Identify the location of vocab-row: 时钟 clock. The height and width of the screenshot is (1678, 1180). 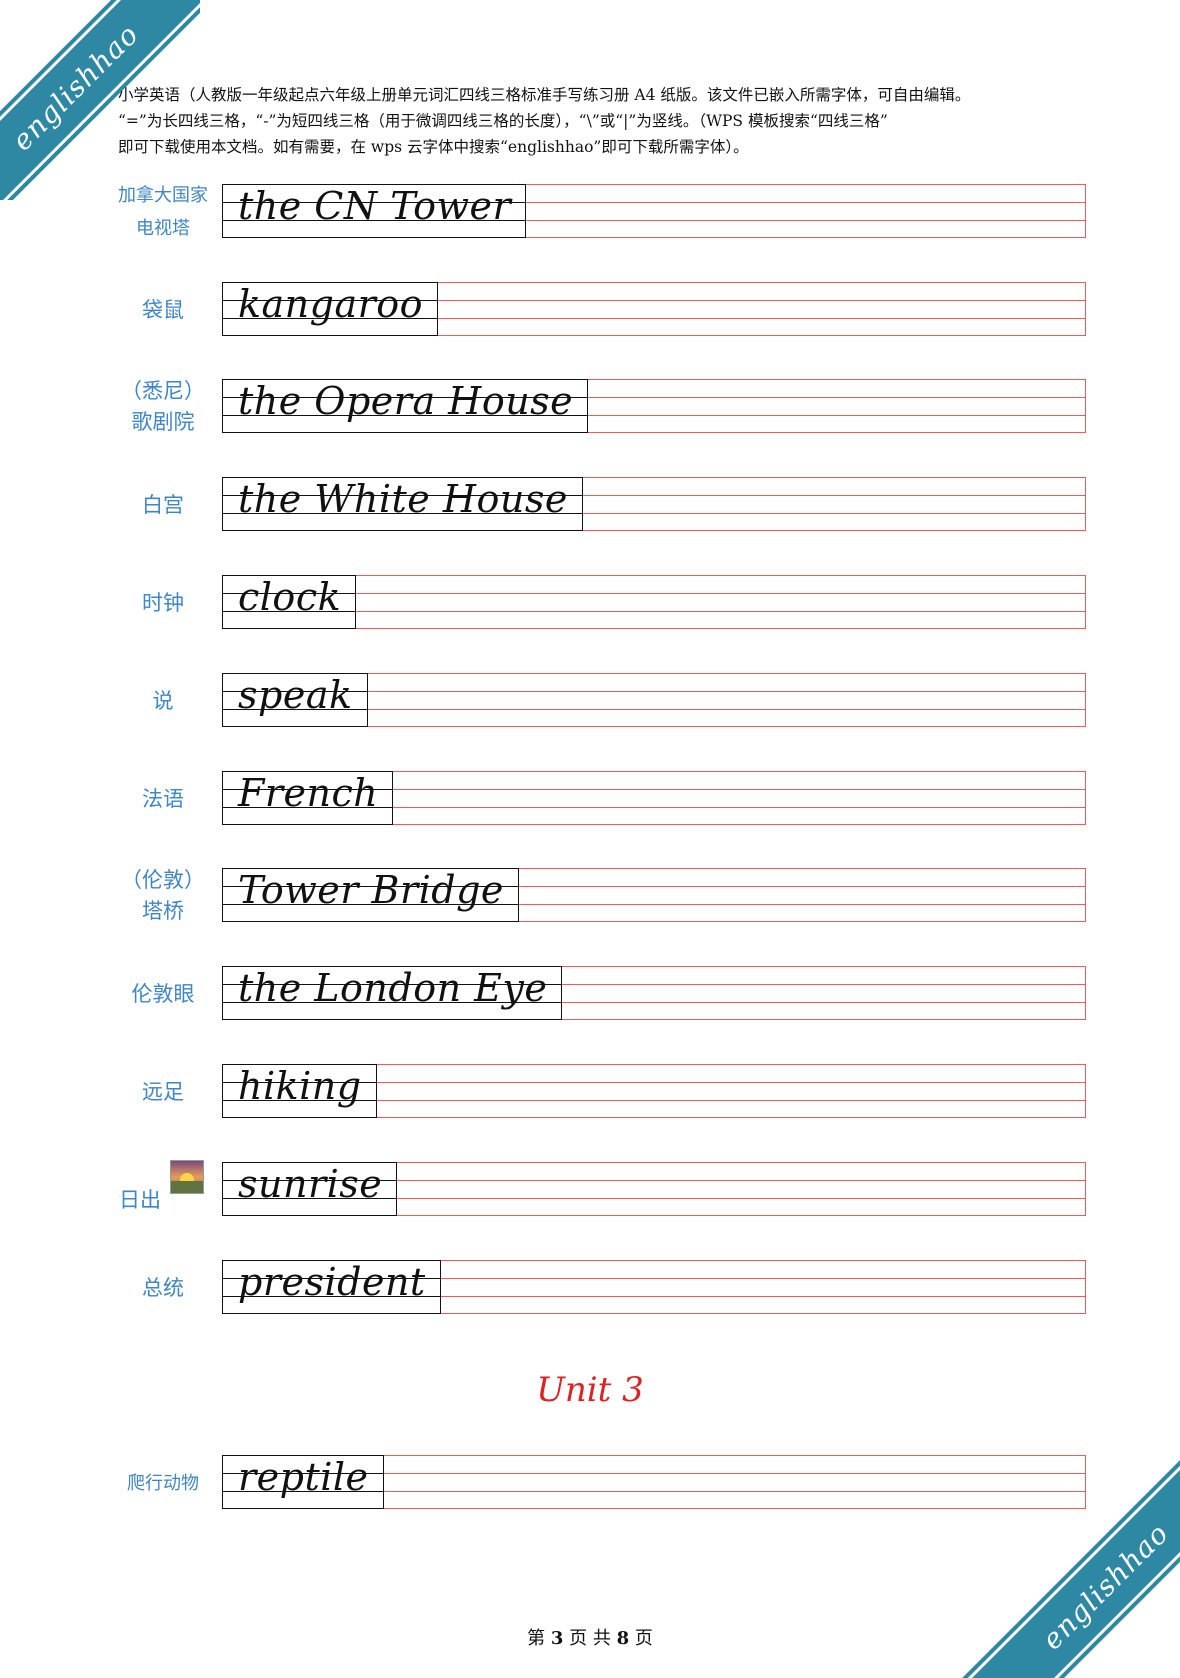
(590, 603).